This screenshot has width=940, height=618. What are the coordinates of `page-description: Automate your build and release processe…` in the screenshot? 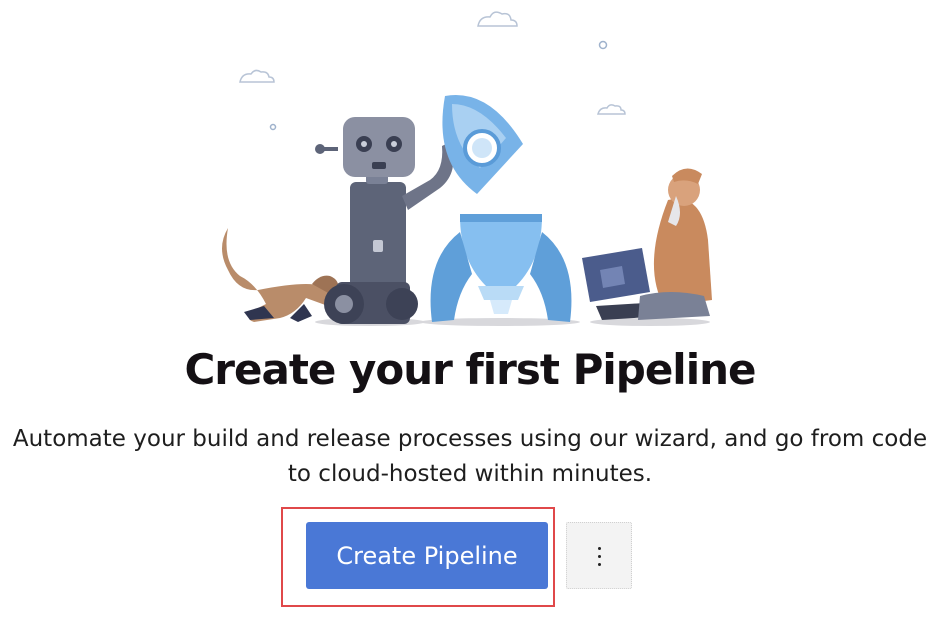 It's located at (470, 456).